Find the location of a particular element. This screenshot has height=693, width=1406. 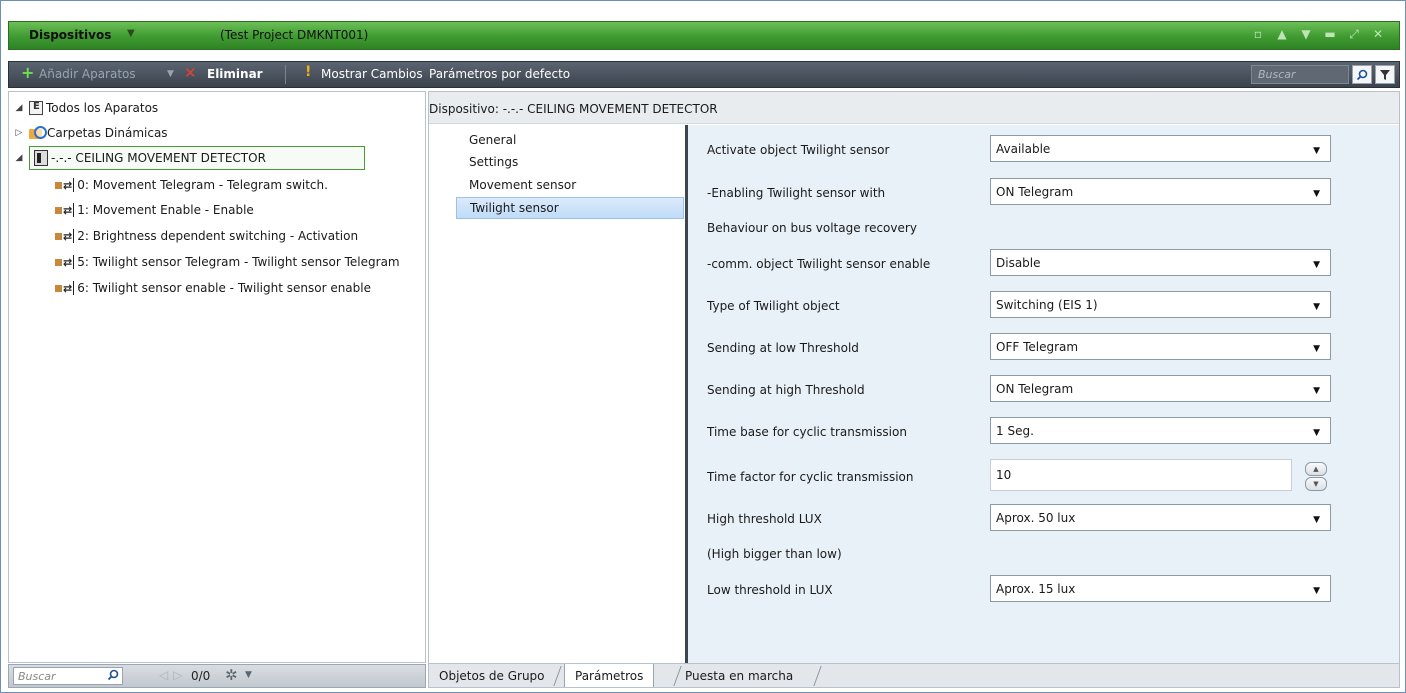

window-title: Dispositivos is located at coordinates (70, 35).